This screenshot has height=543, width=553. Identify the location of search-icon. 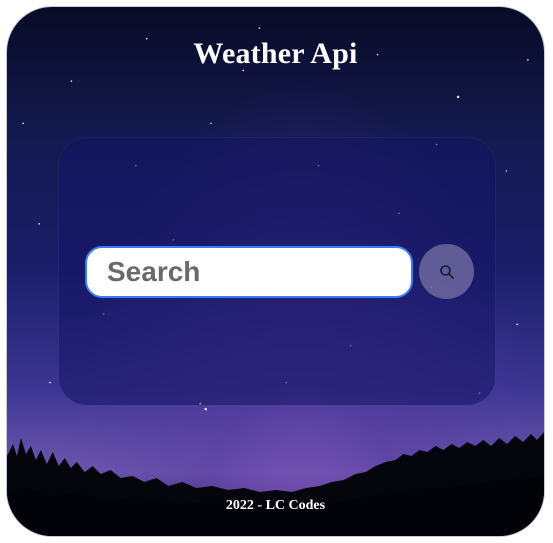
(446, 271).